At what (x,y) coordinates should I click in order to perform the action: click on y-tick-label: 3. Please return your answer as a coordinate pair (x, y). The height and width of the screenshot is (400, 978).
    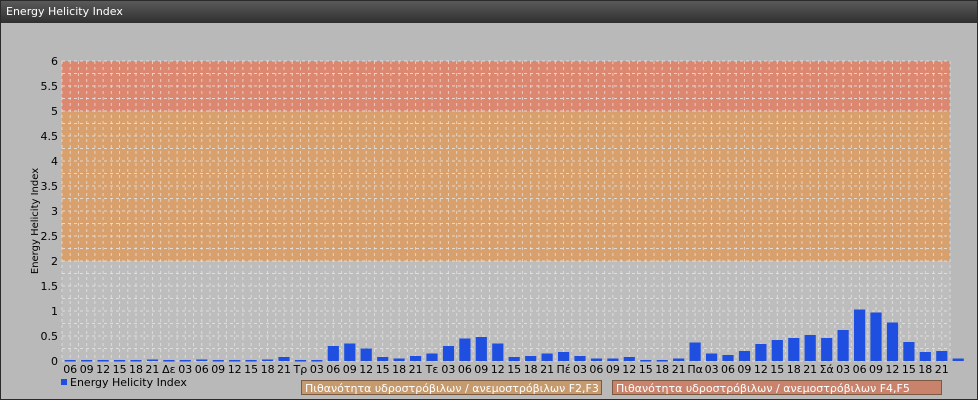
    Looking at the image, I should click on (54, 211).